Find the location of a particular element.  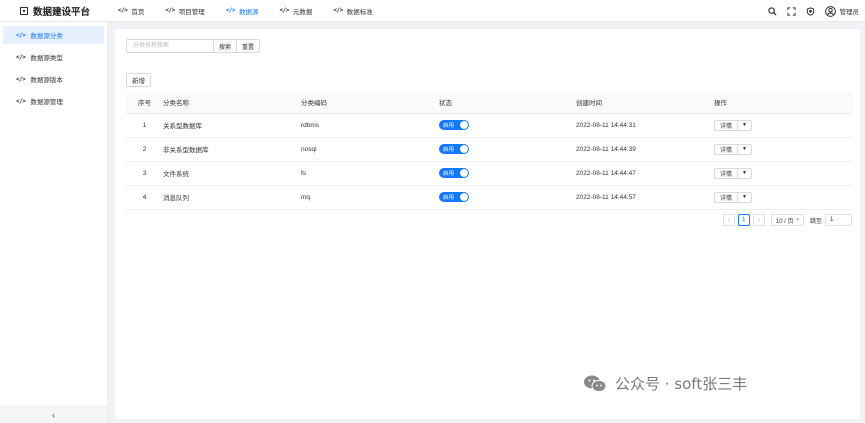

sidebar-item-version: </> 数据源版本 is located at coordinates (53, 79).